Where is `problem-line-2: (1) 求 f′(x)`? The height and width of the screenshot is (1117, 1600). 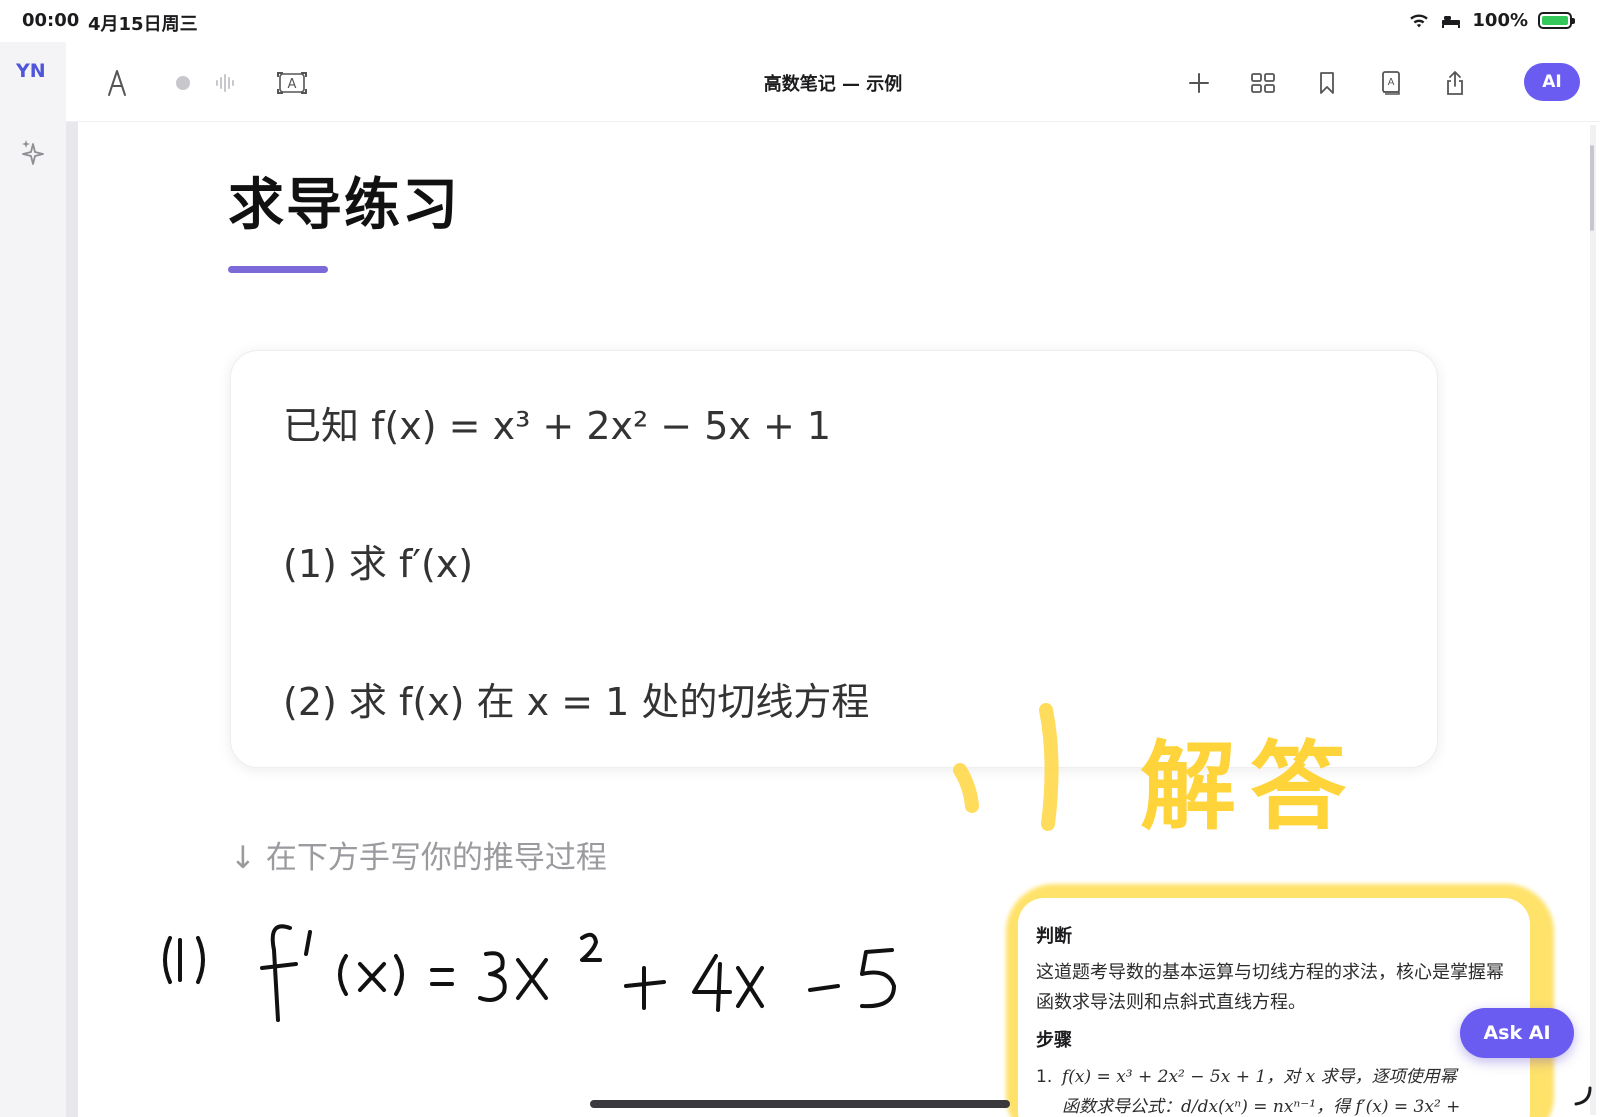
problem-line-2: (1) 求 f′(x) is located at coordinates (378, 564).